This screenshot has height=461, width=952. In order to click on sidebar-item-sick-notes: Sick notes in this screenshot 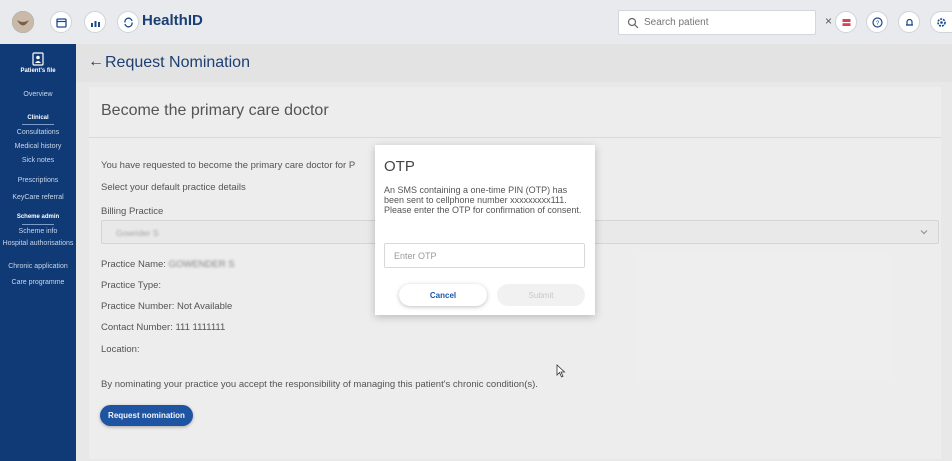, I will do `click(38, 161)`.